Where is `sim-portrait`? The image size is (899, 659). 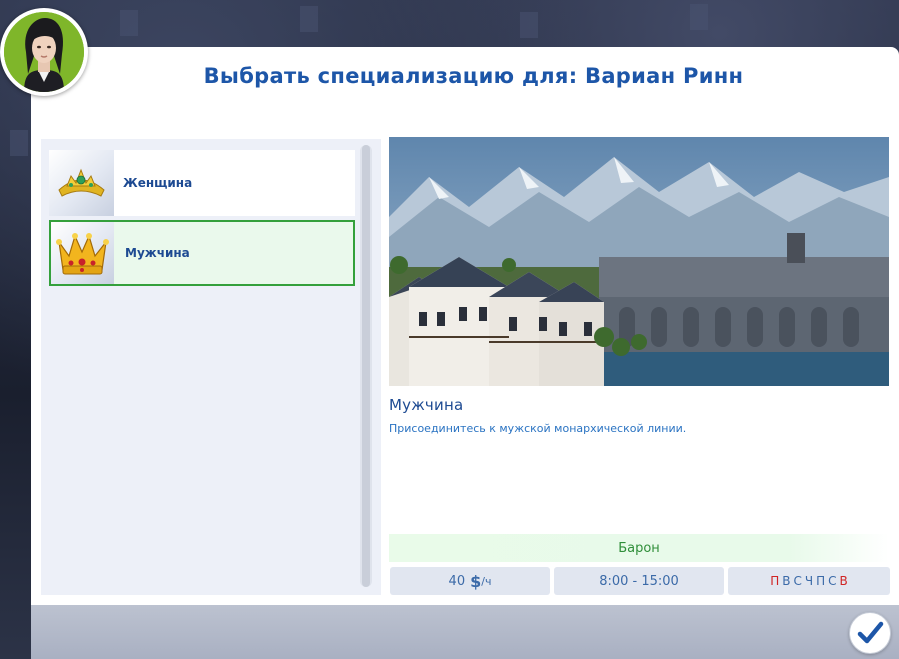
sim-portrait is located at coordinates (44, 52).